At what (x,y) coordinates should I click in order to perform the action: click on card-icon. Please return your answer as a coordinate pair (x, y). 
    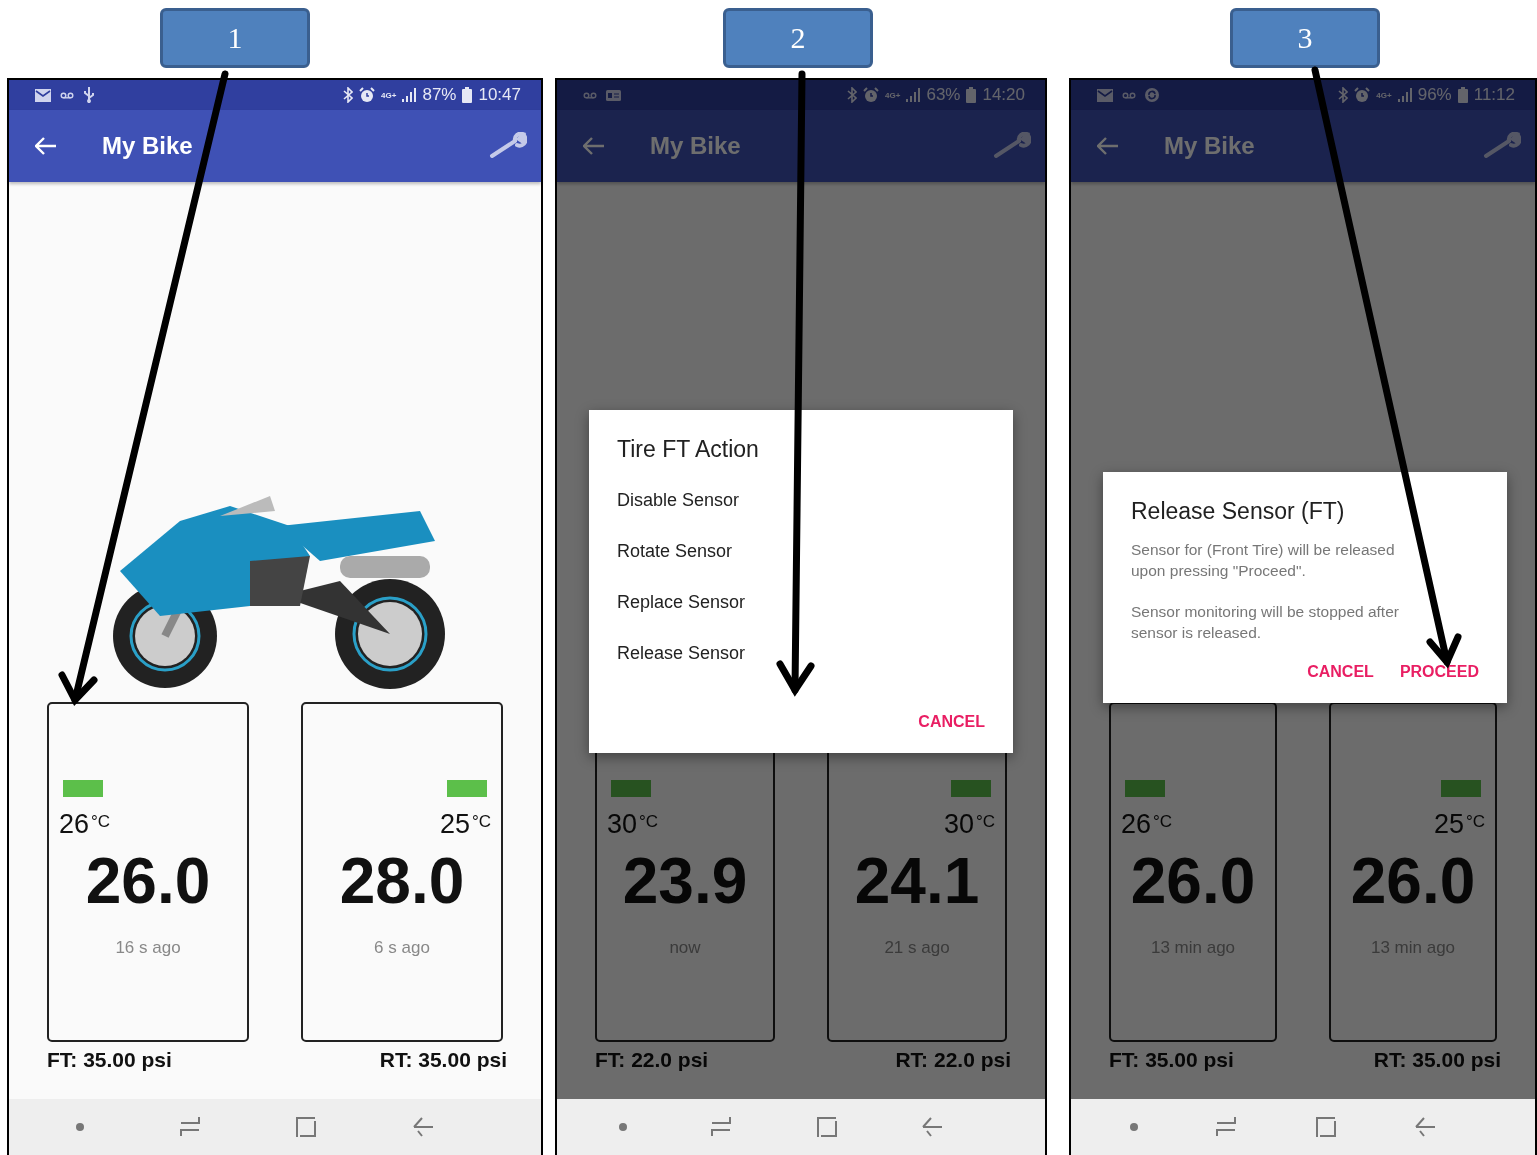
    Looking at the image, I should click on (613, 95).